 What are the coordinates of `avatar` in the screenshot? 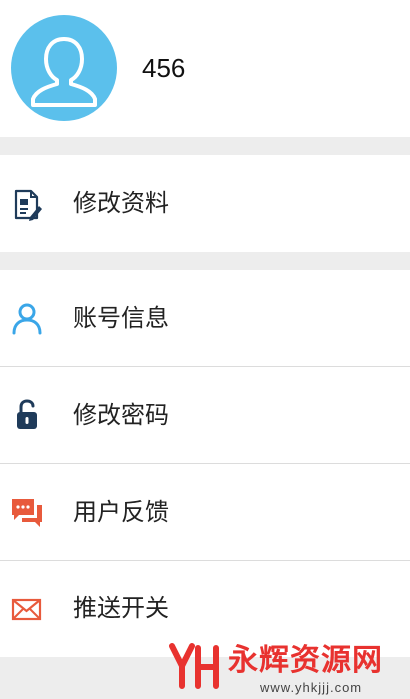 It's located at (64, 68).